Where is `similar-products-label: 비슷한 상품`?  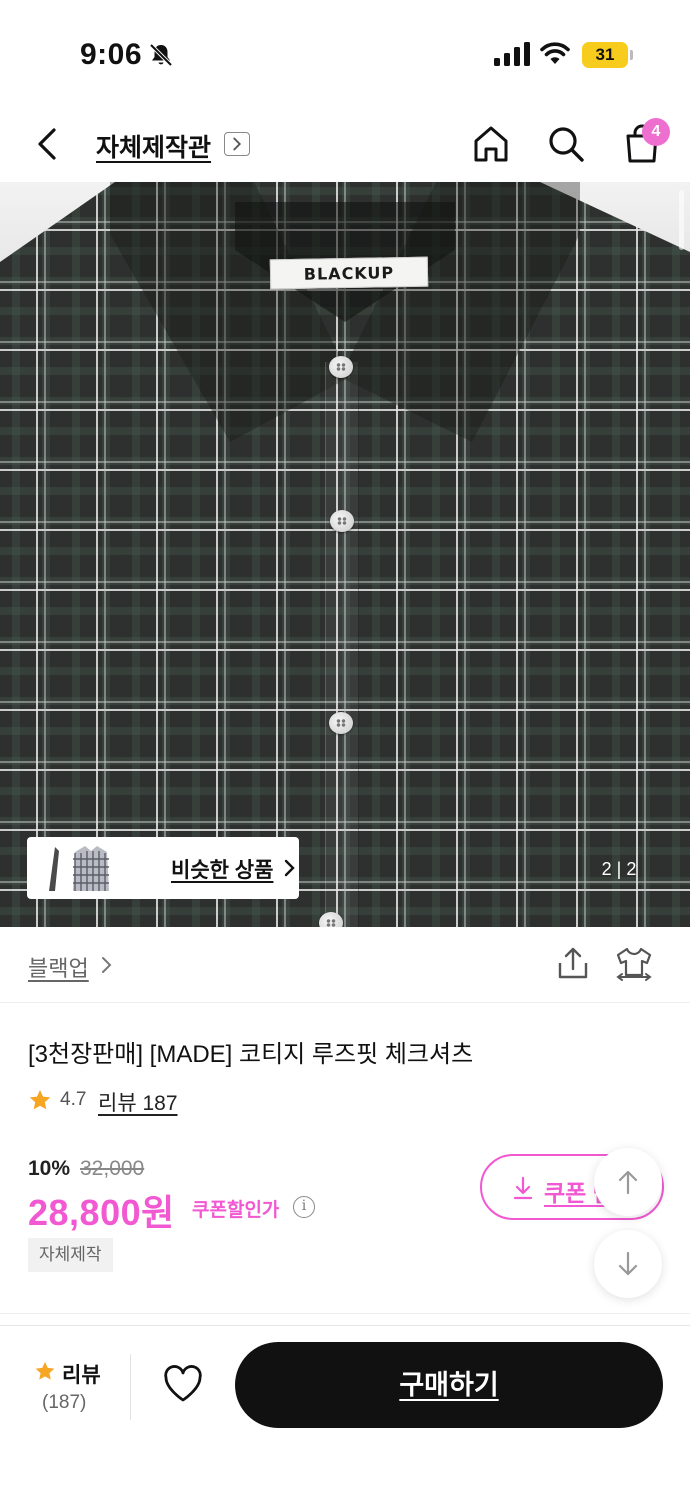
similar-products-label: 비슷한 상품 is located at coordinates (222, 870).